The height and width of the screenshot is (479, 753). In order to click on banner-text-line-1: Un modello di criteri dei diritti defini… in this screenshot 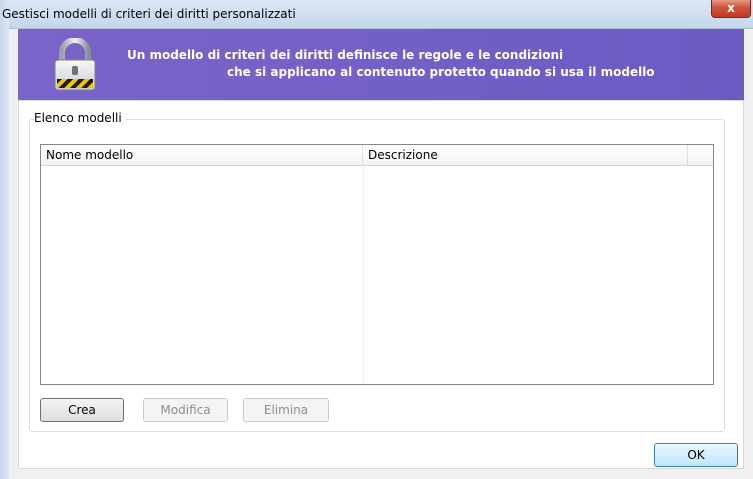, I will do `click(345, 55)`.